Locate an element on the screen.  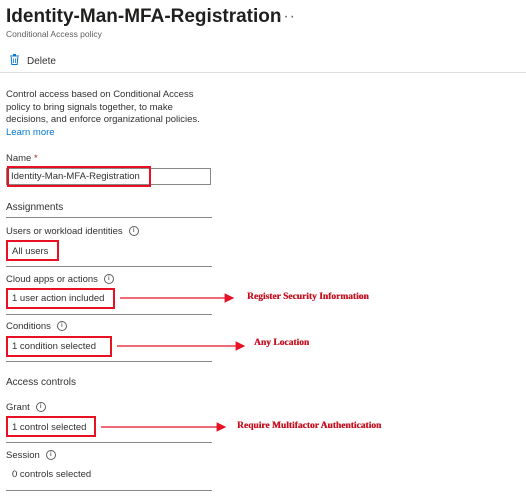
annotation-require-mfa: Require Multifactor Authentication is located at coordinates (309, 426).